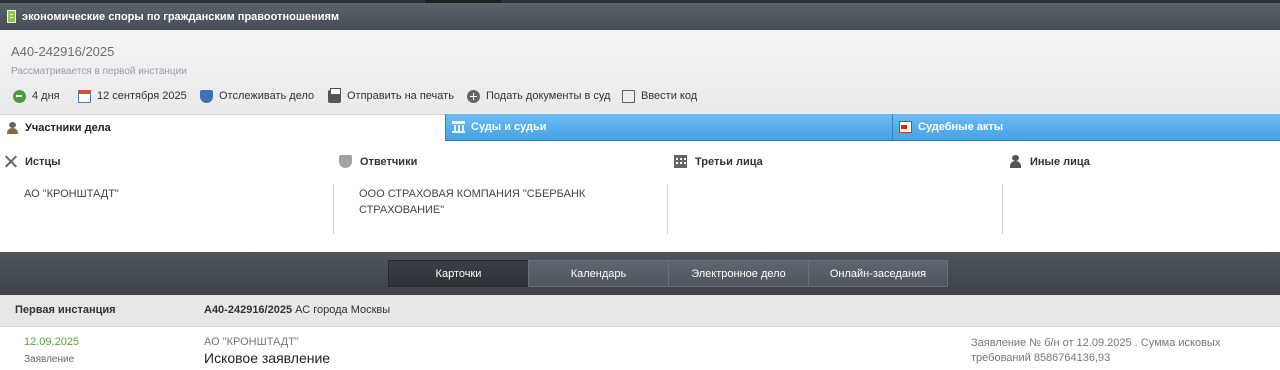 This screenshot has width=1280, height=370. I want to click on third-parties-header: Третьи лица, so click(718, 161).